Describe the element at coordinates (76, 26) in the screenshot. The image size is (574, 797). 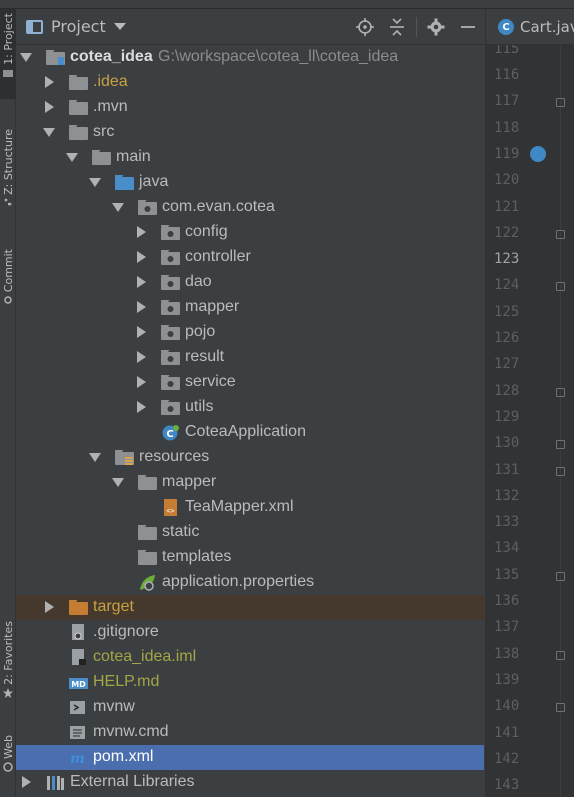
I see `project-view-selector: Project` at that location.